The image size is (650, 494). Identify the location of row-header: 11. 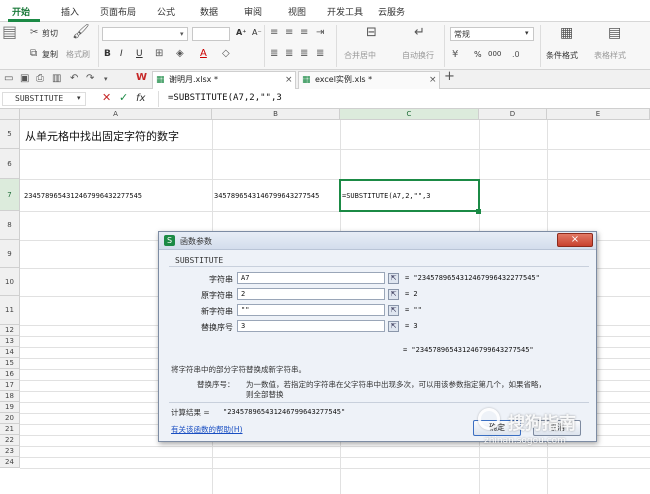
(10, 310).